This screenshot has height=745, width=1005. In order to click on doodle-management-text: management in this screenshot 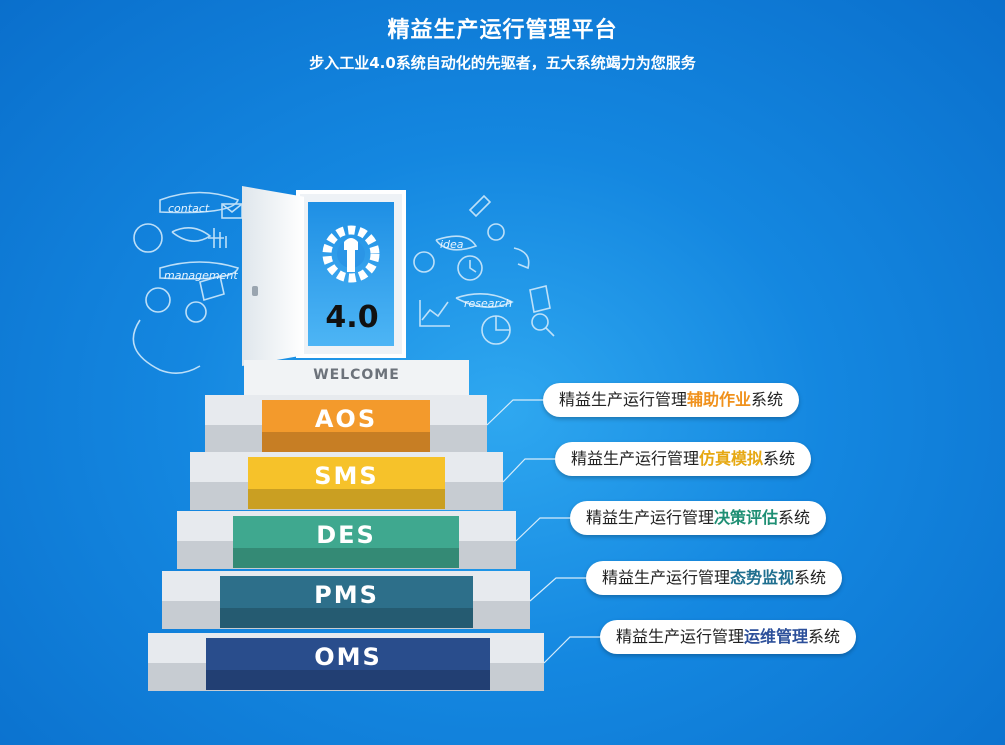, I will do `click(201, 275)`.